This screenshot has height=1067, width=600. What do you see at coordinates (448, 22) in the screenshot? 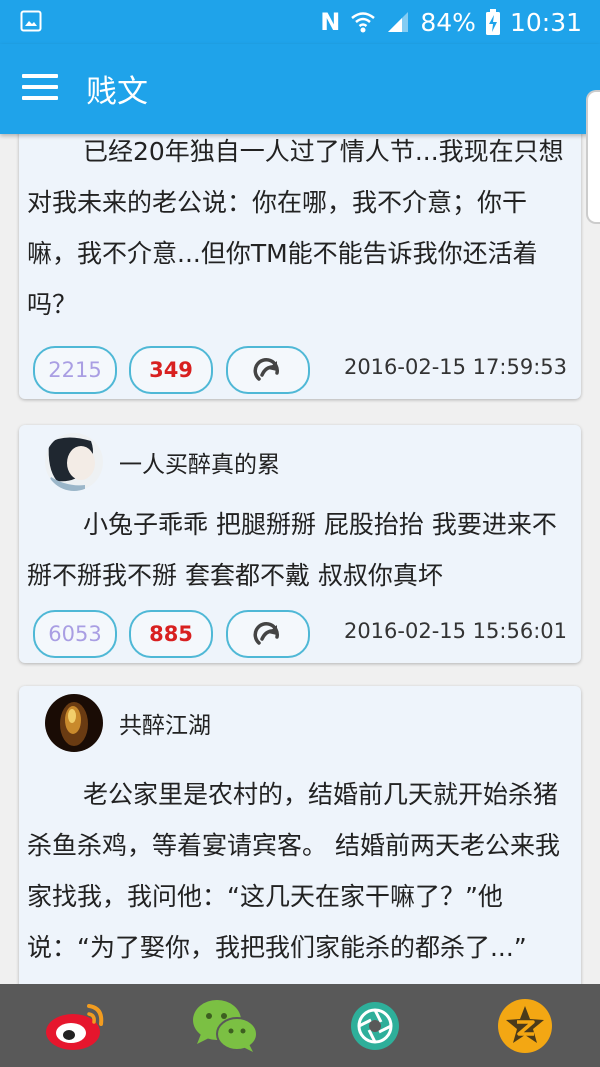
I see `battery-percent: 84%` at bounding box center [448, 22].